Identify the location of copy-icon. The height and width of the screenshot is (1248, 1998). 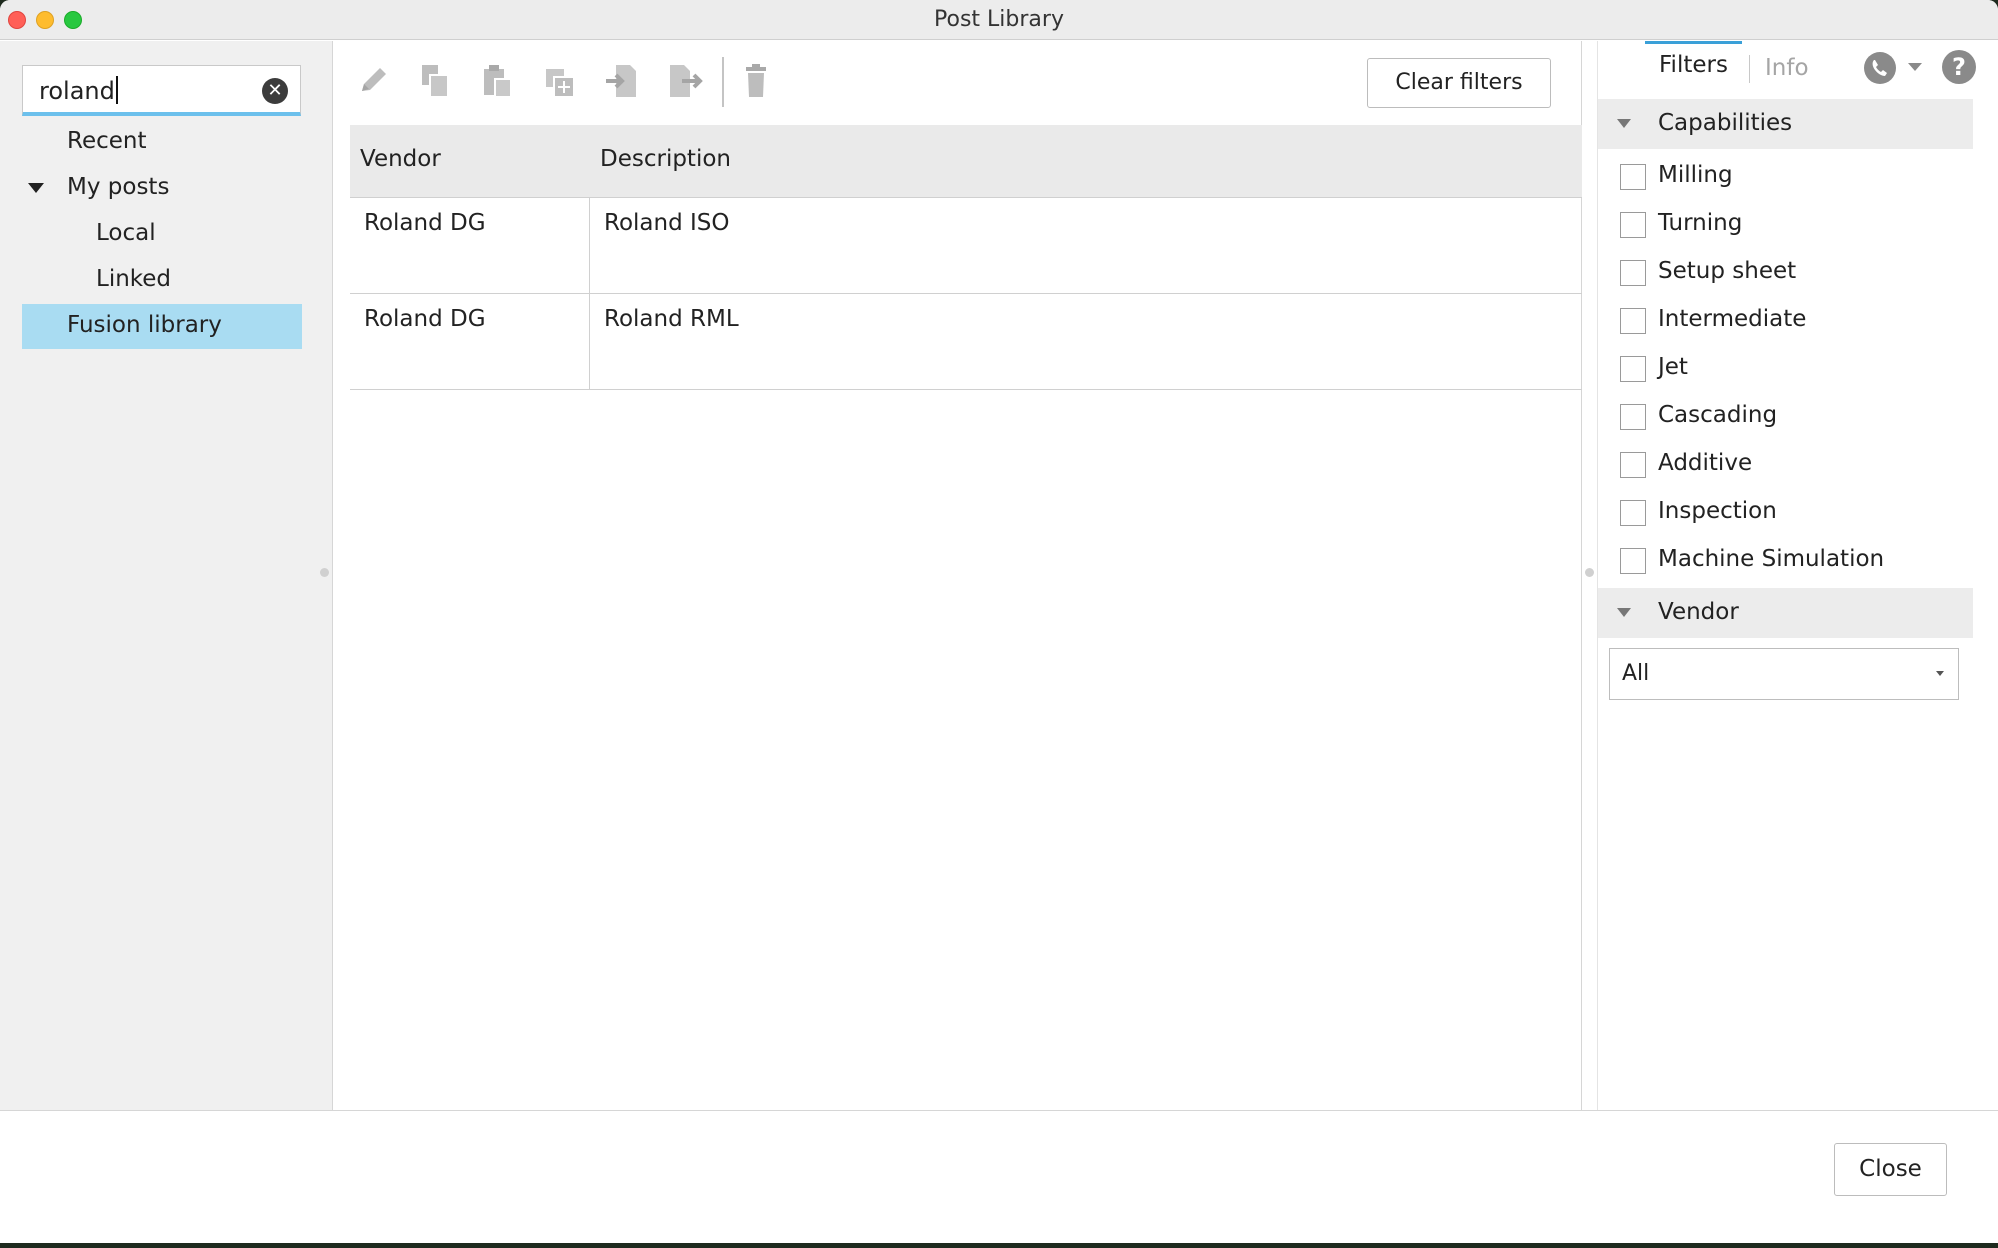
(436, 81).